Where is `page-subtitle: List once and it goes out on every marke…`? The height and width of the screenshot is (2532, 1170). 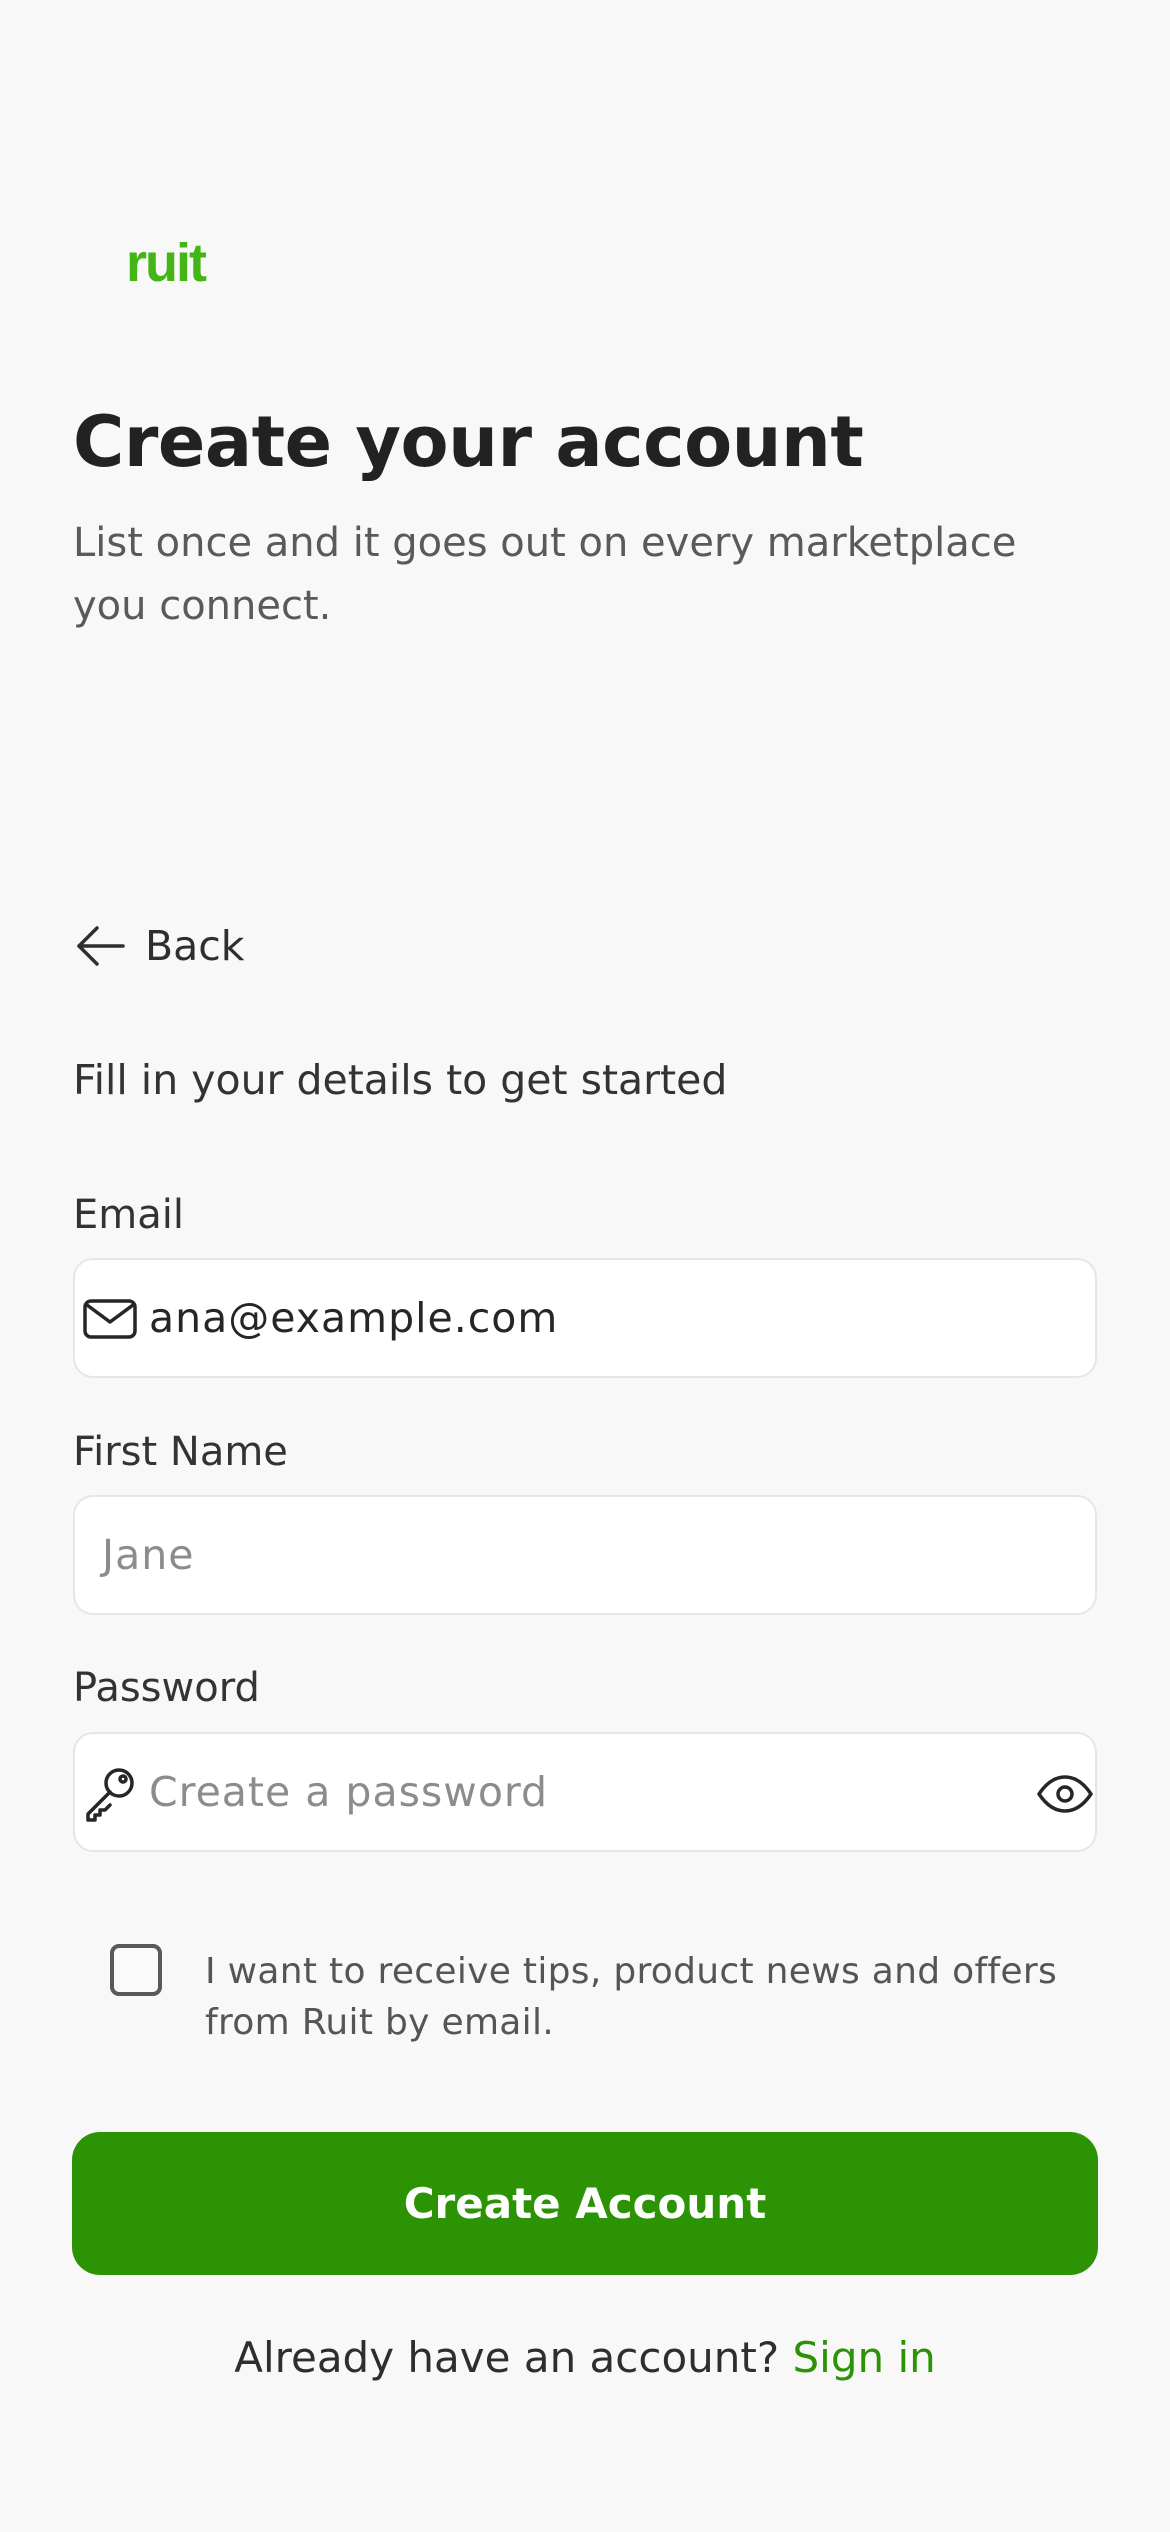
page-subtitle: List once and it goes out on every marke… is located at coordinates (545, 574).